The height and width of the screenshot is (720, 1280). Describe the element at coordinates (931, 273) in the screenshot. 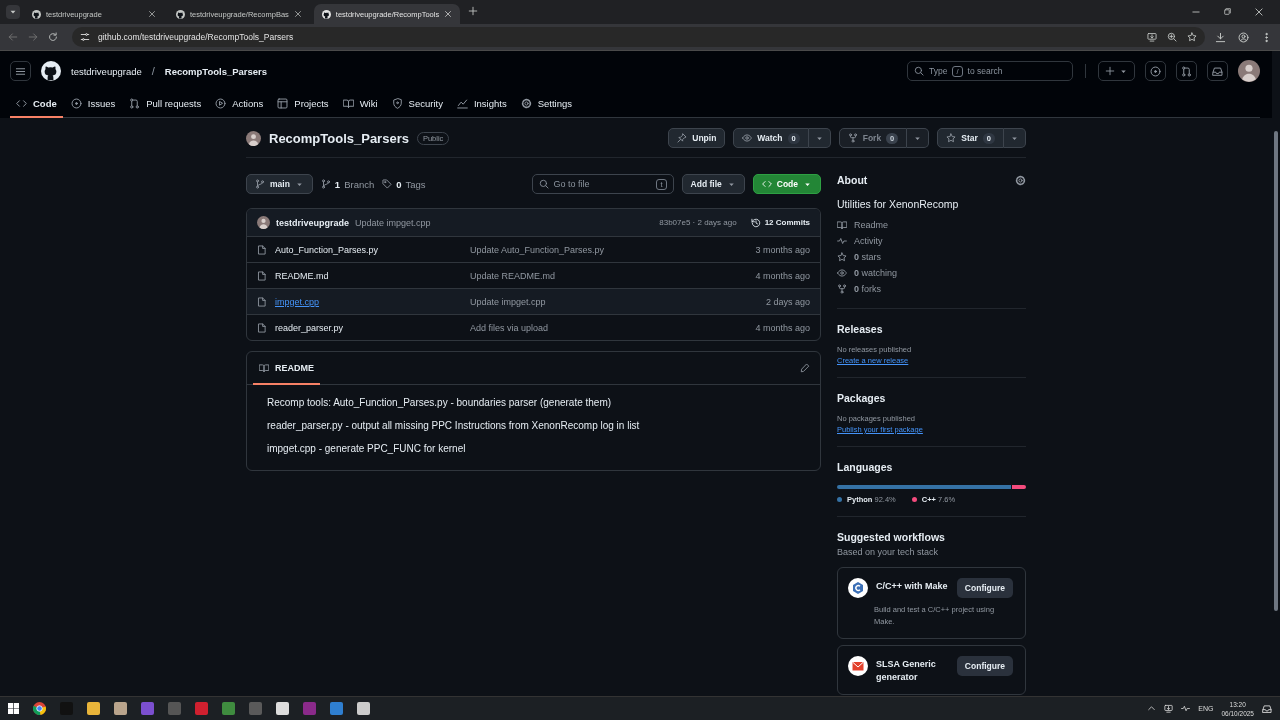

I see `about-link: 0 watching` at that location.